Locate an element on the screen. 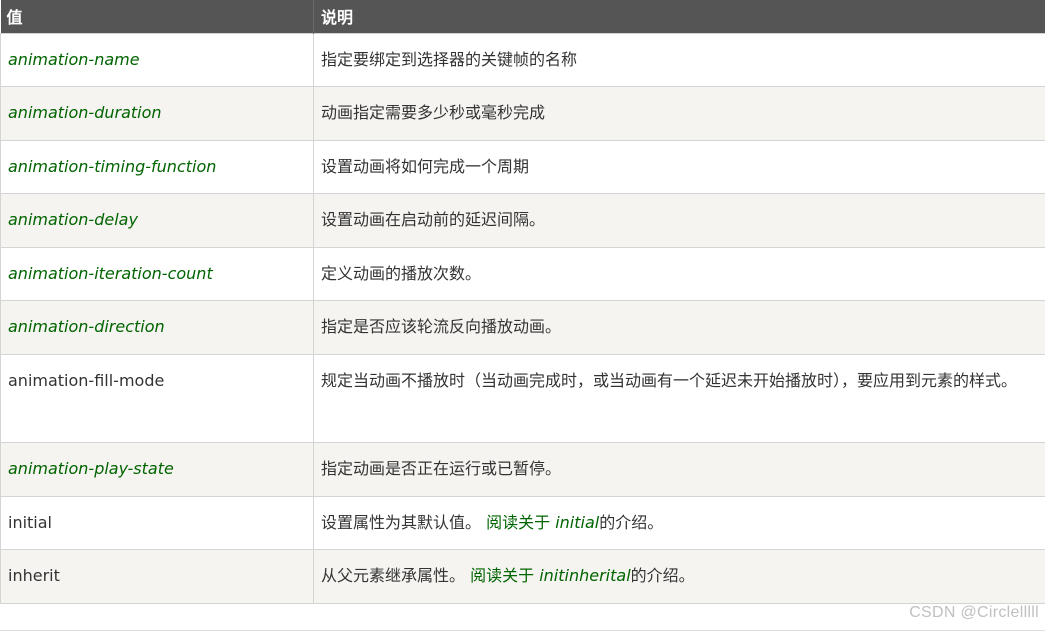 This screenshot has height=633, width=1045. property-description: 设置动画将如何完成一个周期 is located at coordinates (425, 166).